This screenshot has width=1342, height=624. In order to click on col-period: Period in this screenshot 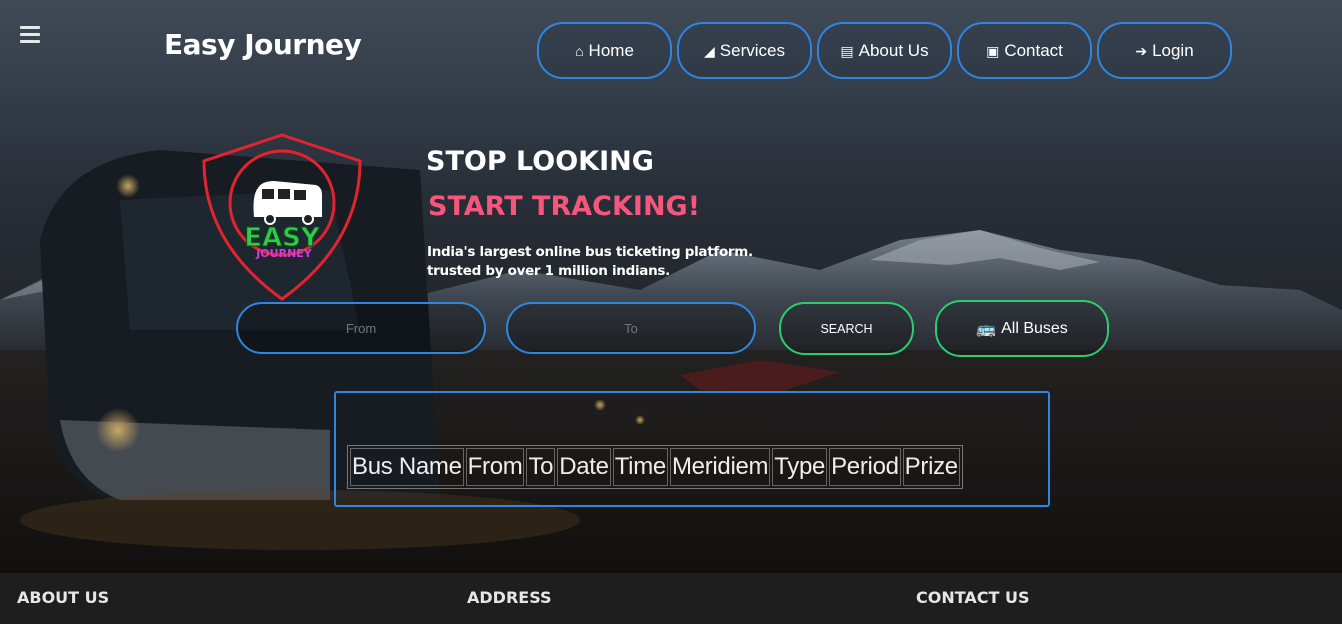, I will do `click(865, 467)`.